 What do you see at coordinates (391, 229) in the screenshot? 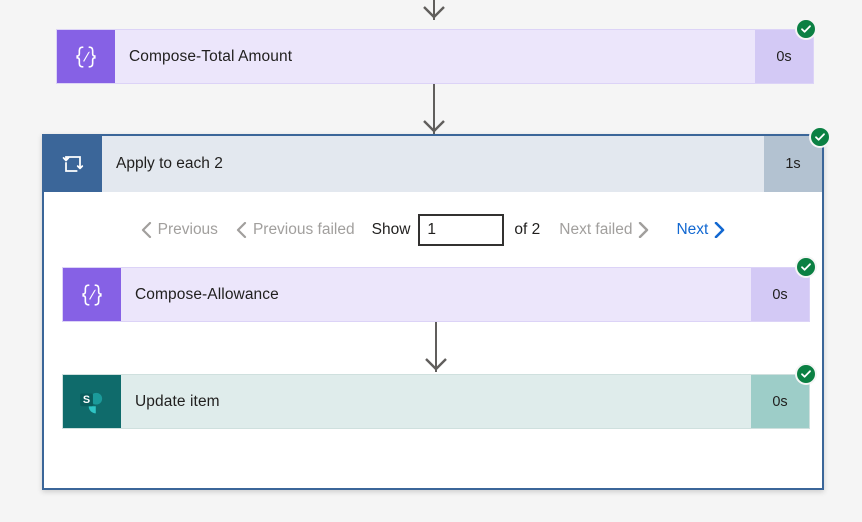
I see `show-label: Show` at bounding box center [391, 229].